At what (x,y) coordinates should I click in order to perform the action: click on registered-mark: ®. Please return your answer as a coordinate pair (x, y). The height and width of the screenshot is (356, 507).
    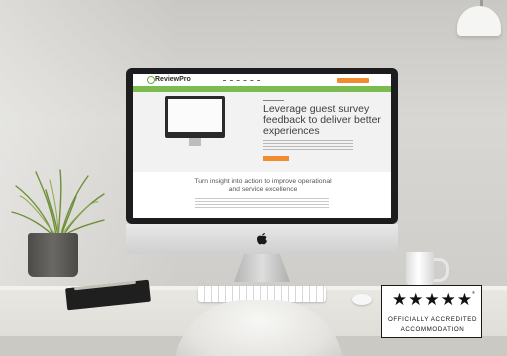
    Looking at the image, I should click on (473, 292).